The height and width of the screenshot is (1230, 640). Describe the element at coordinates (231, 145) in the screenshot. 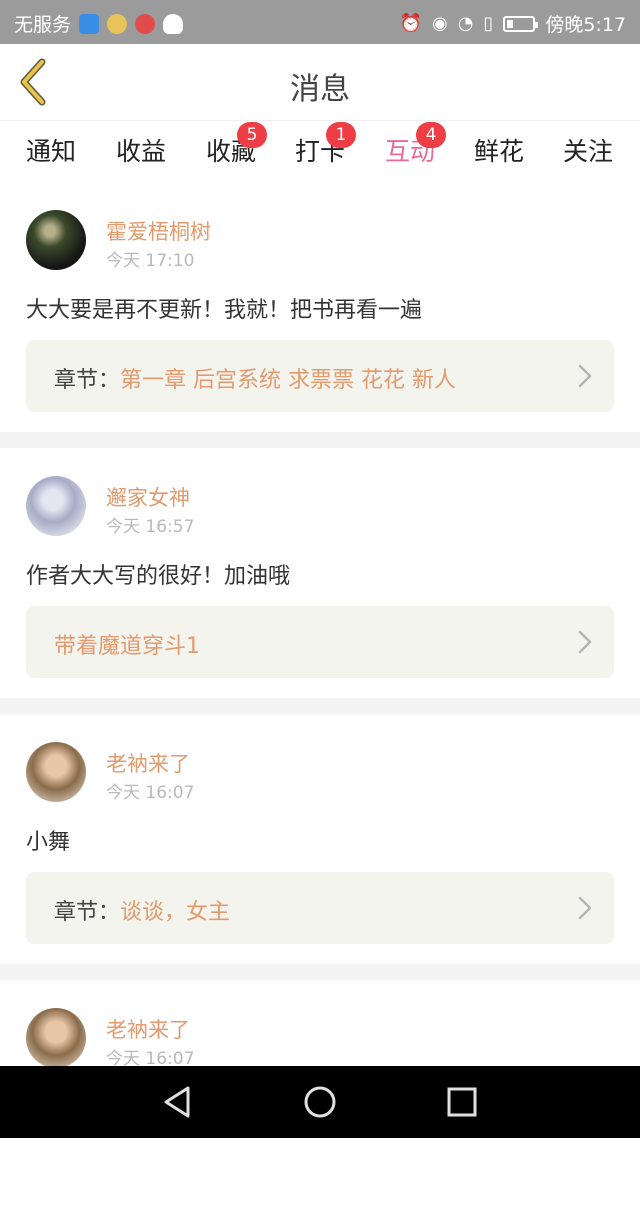

I see `tab-favorites: 收藏 5` at that location.